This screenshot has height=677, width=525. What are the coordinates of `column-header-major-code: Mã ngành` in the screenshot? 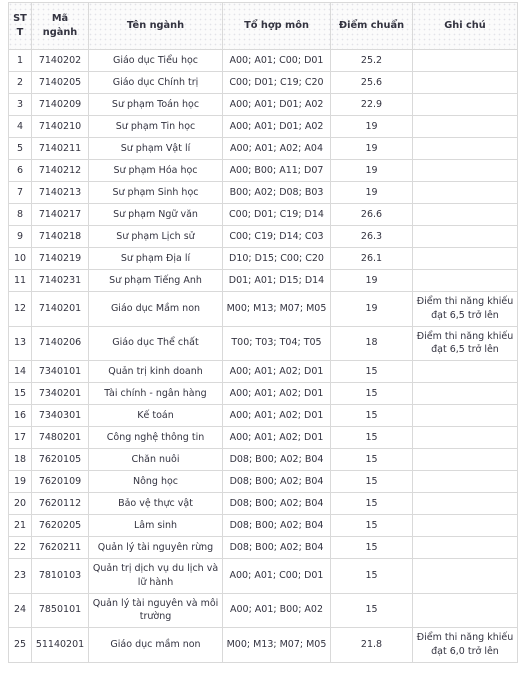 It's located at (60, 26).